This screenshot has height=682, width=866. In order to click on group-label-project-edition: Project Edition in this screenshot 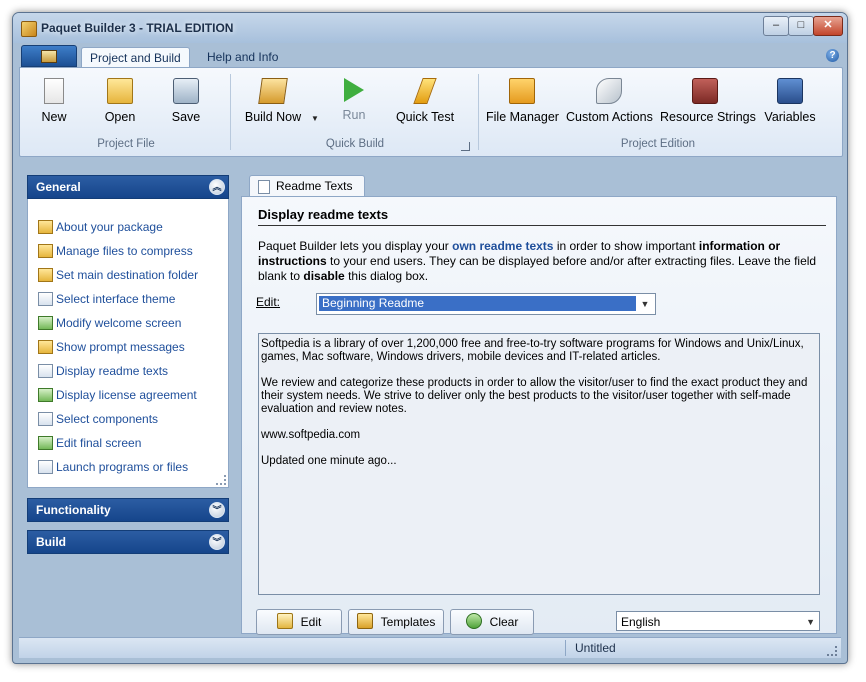, I will do `click(658, 144)`.